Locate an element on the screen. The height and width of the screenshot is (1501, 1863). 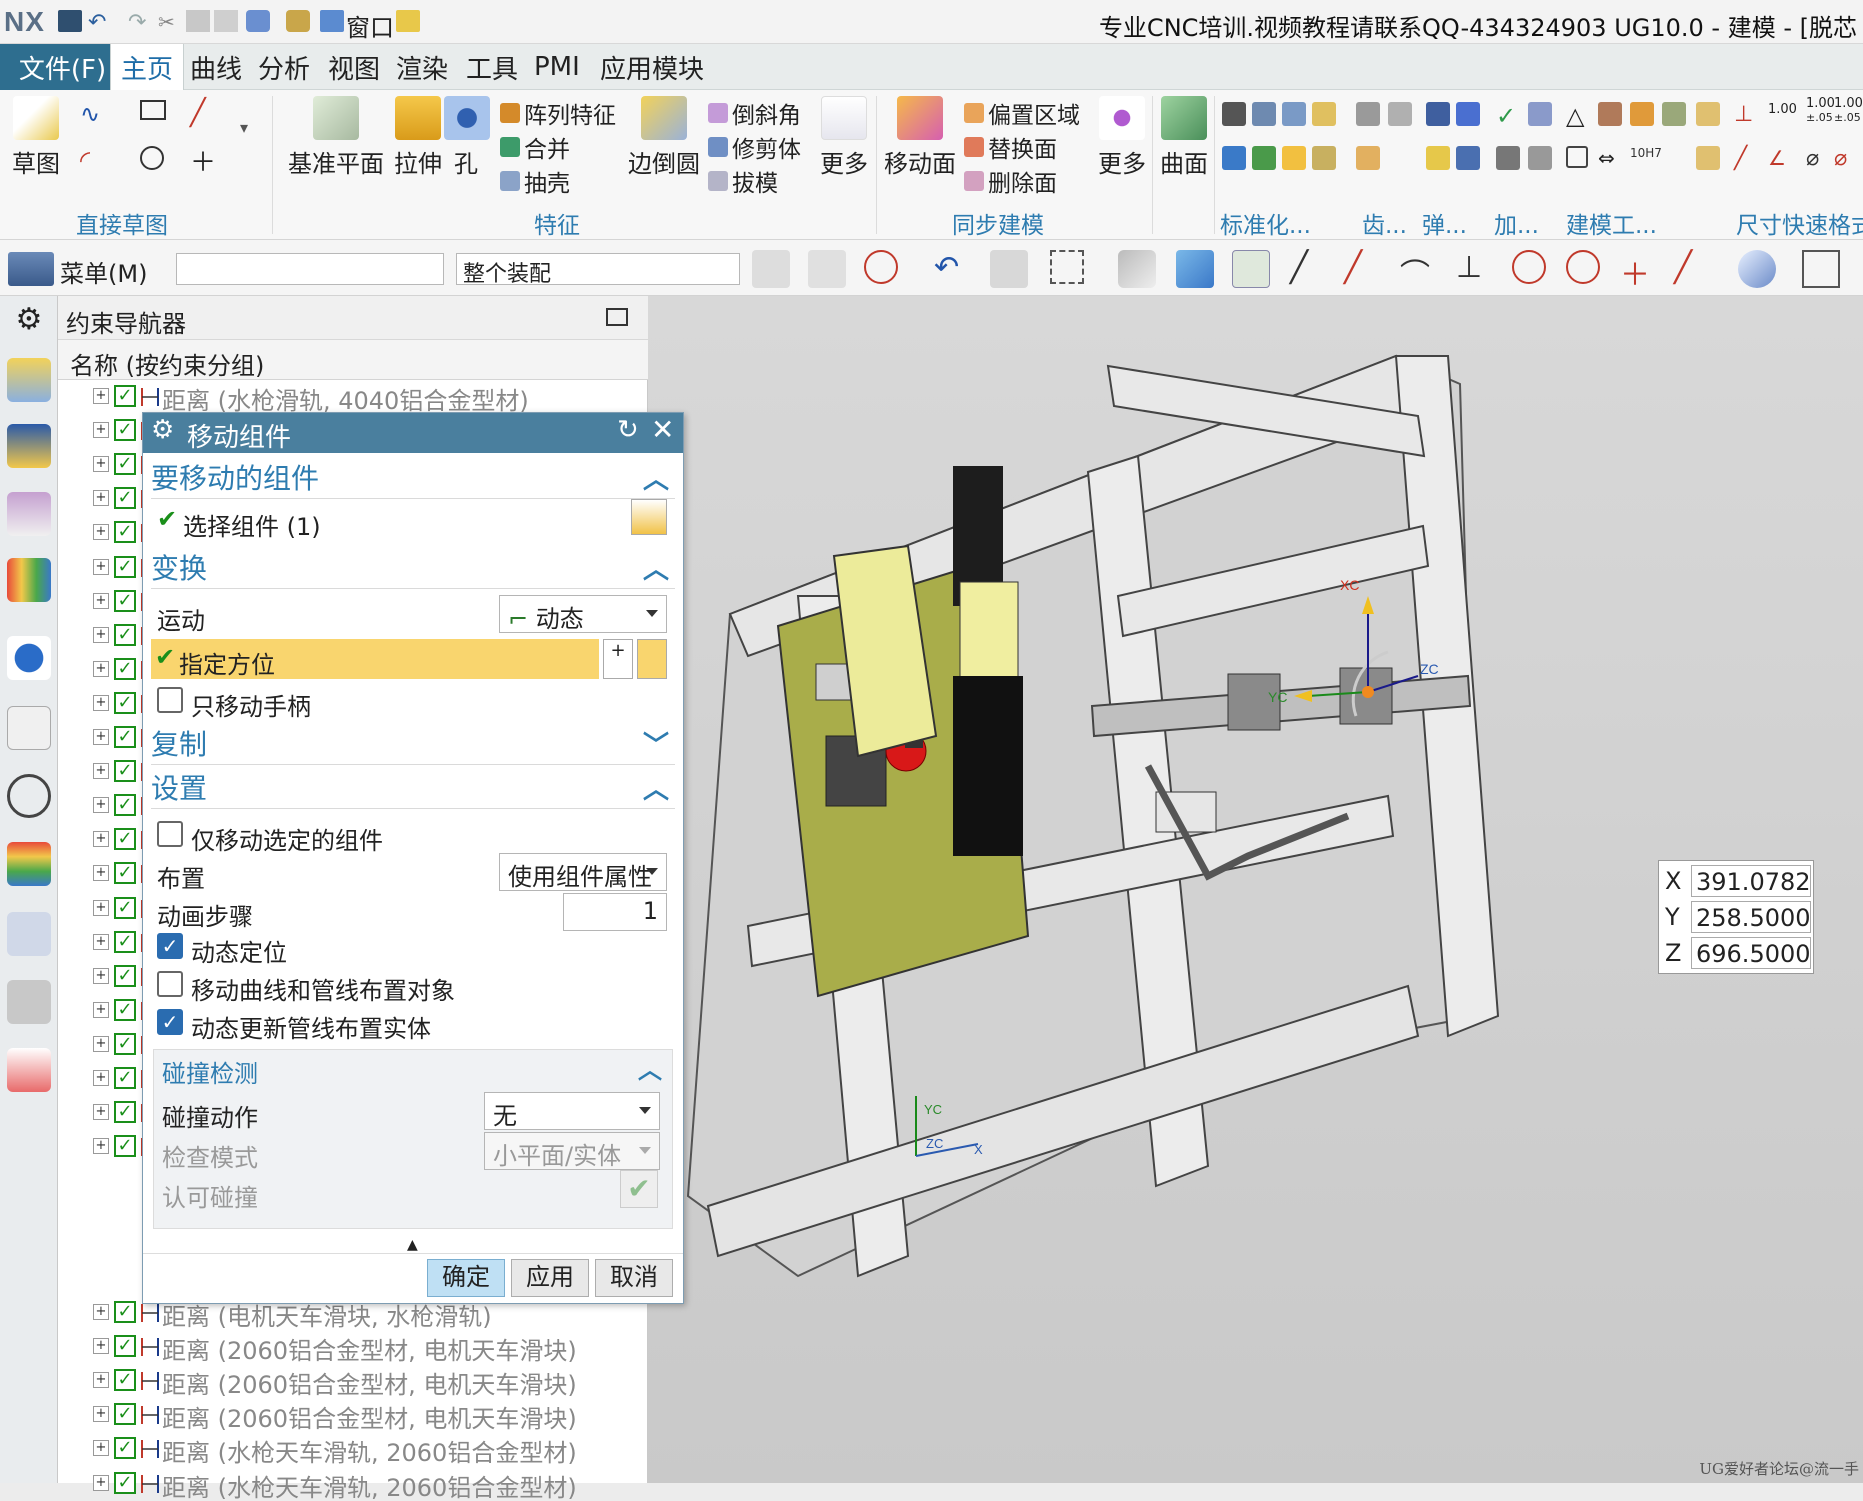
web-browser-icon is located at coordinates (29, 728).